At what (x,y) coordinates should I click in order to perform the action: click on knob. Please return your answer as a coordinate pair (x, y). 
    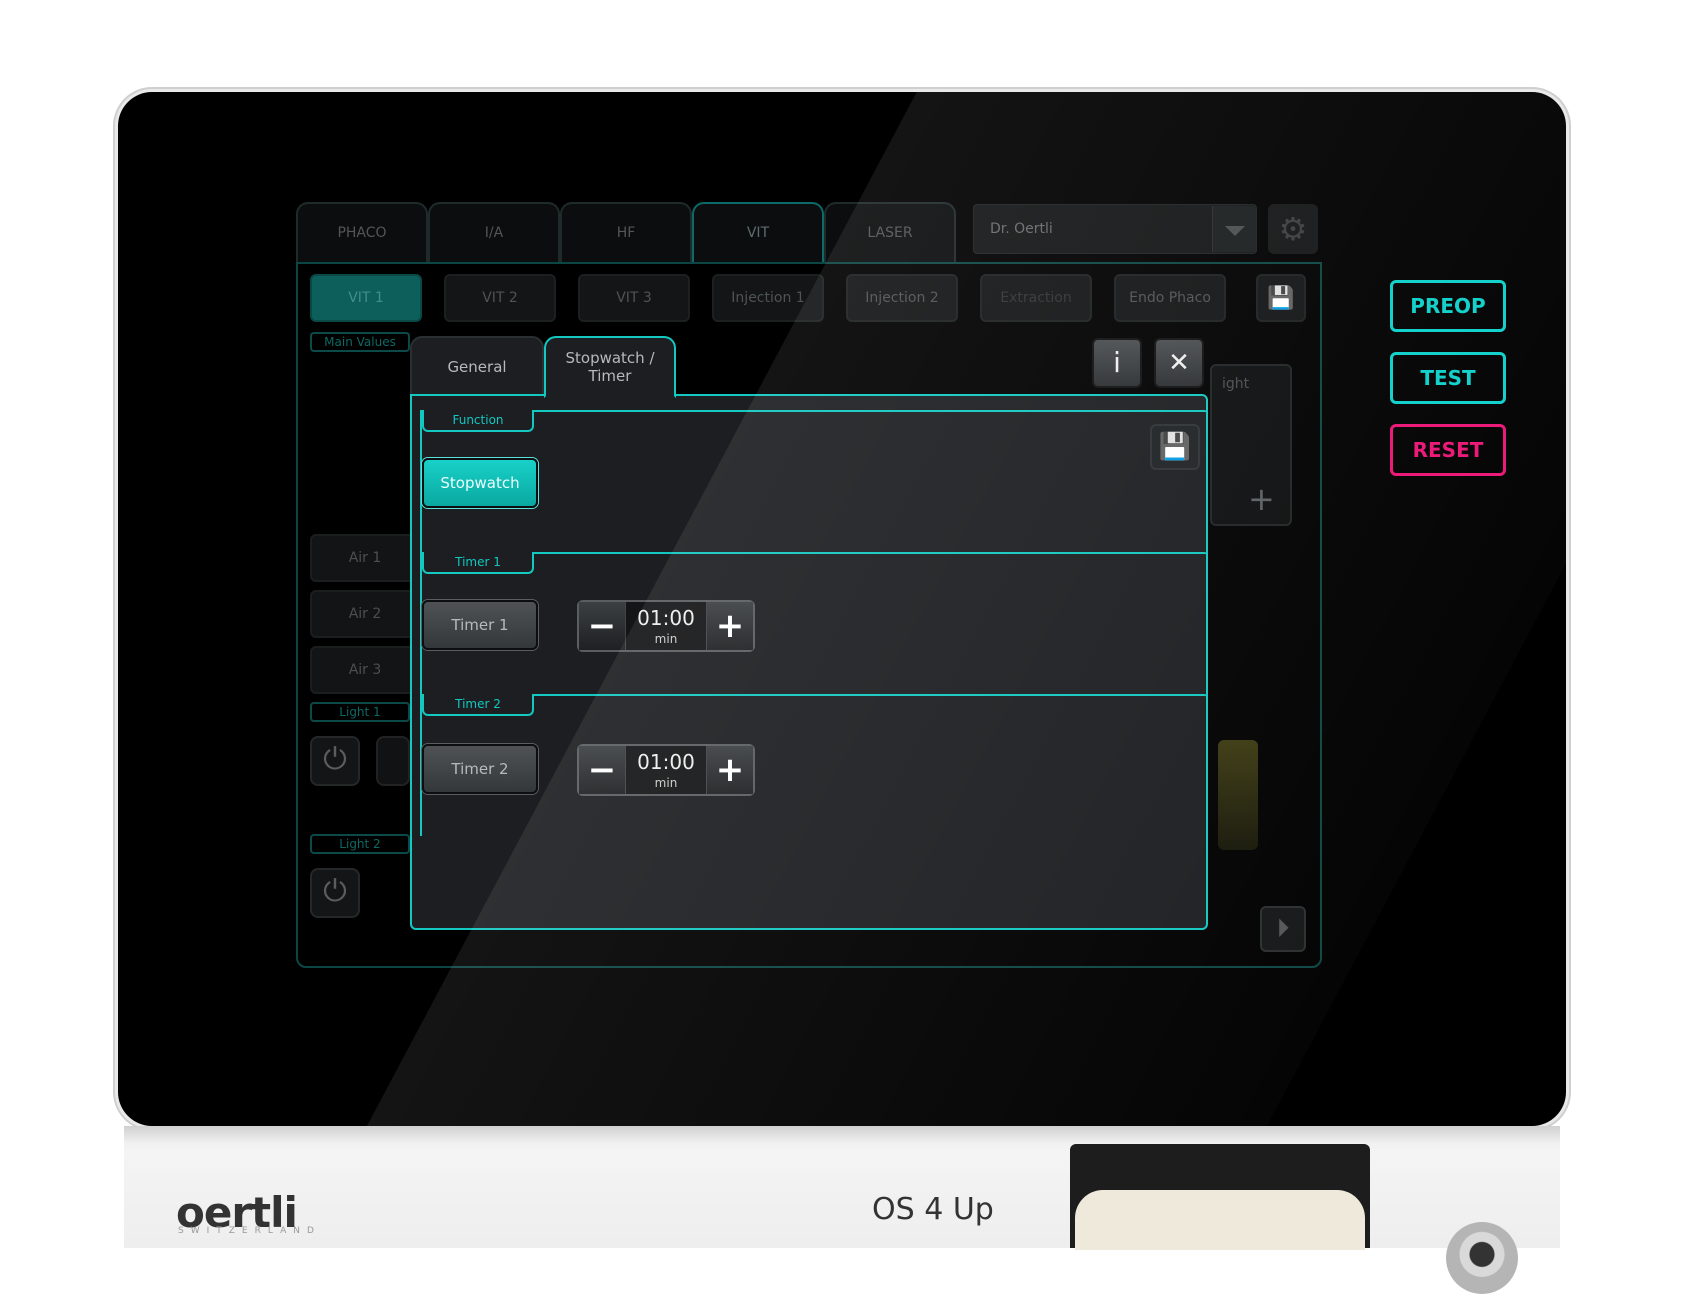
    Looking at the image, I should click on (1482, 1258).